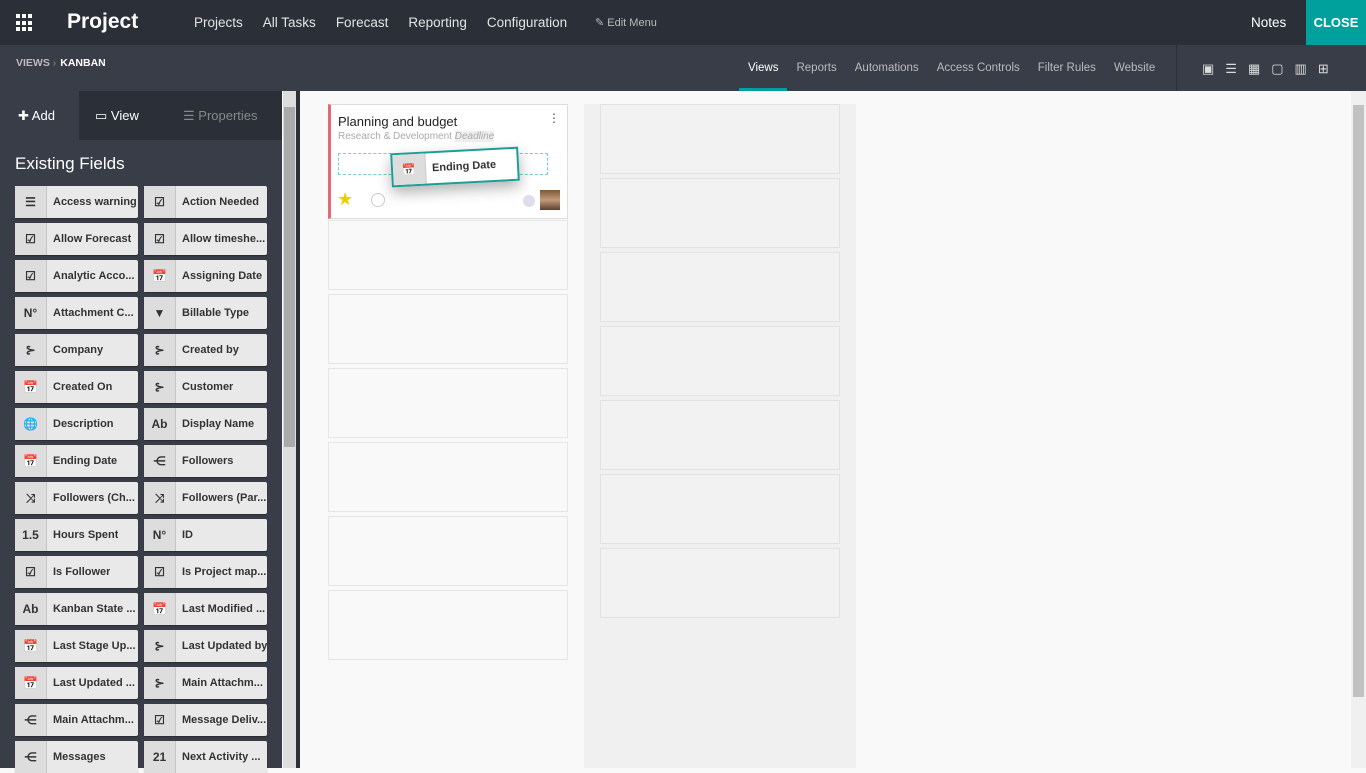  I want to click on field-item: ⊱ Created by, so click(205, 350).